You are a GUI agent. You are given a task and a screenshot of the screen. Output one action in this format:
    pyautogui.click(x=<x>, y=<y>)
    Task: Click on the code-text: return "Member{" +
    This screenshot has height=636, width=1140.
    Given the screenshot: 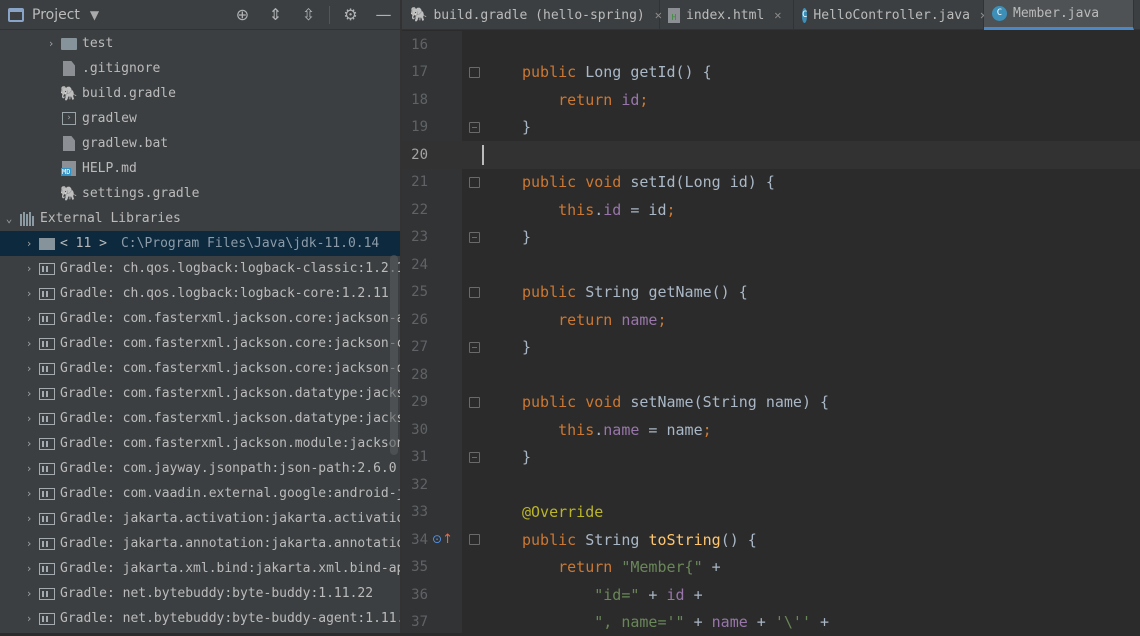 What is the action you would take?
    pyautogui.click(x=621, y=567)
    